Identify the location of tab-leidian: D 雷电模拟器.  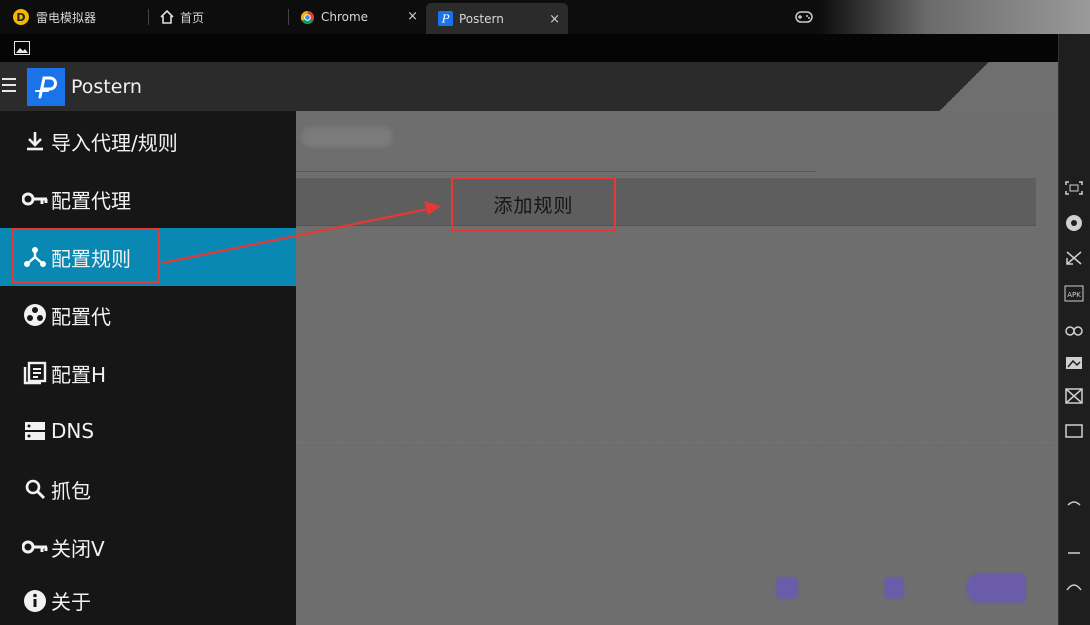
(74, 17).